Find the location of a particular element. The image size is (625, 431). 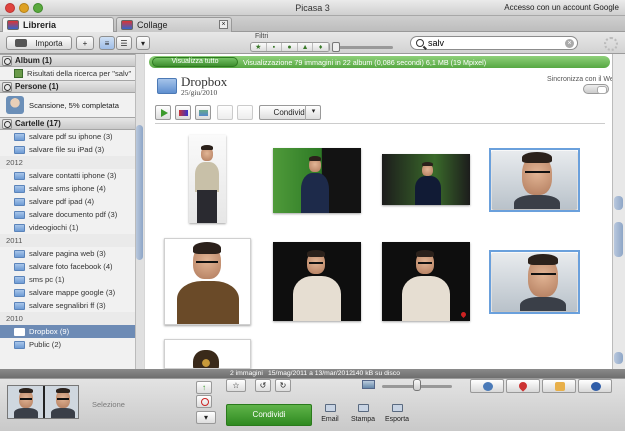

sidebar-item-folder: salvare documento pdf (3) is located at coordinates (71, 214).